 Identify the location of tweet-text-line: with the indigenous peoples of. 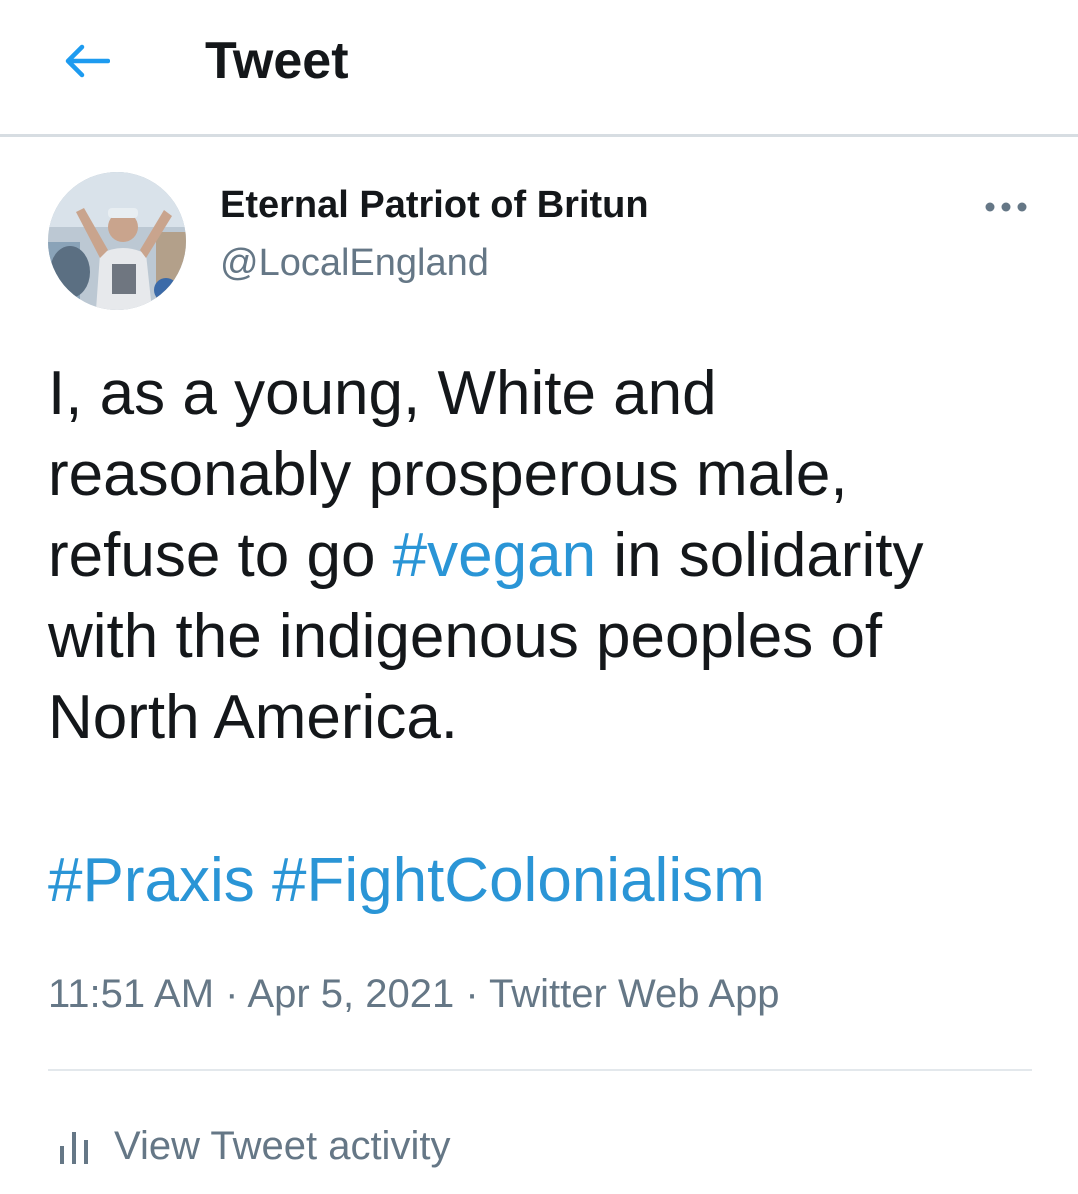
(465, 636).